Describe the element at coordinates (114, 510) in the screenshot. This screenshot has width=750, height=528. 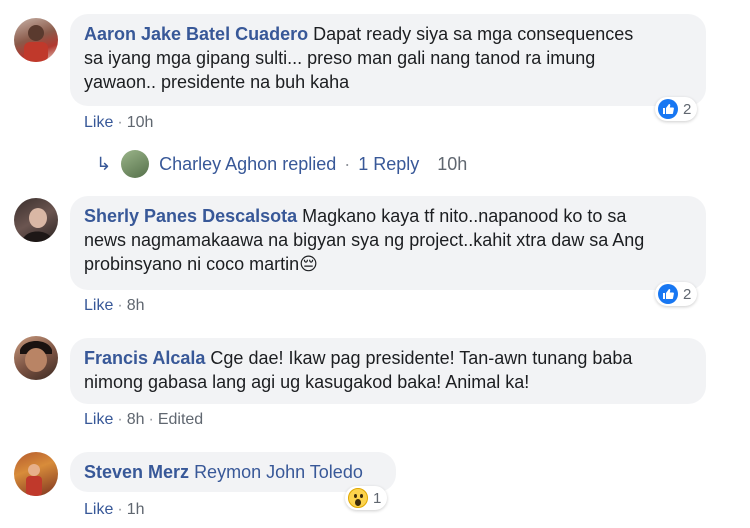
I see `comment-actions: Like · 1h` at that location.